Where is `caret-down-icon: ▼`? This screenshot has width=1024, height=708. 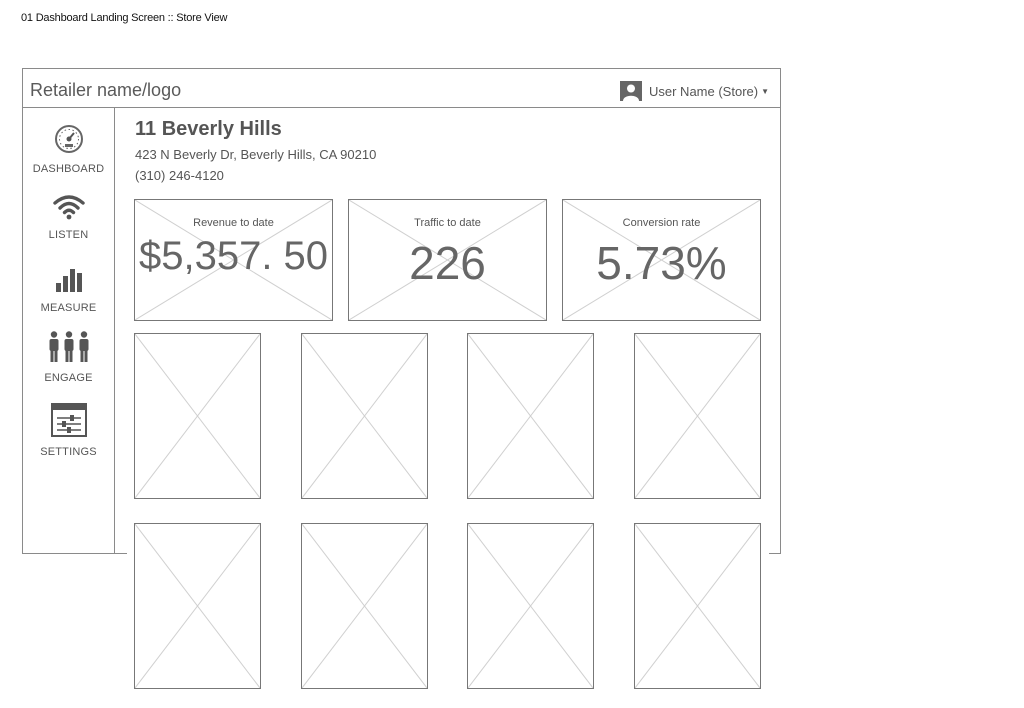 caret-down-icon: ▼ is located at coordinates (765, 91).